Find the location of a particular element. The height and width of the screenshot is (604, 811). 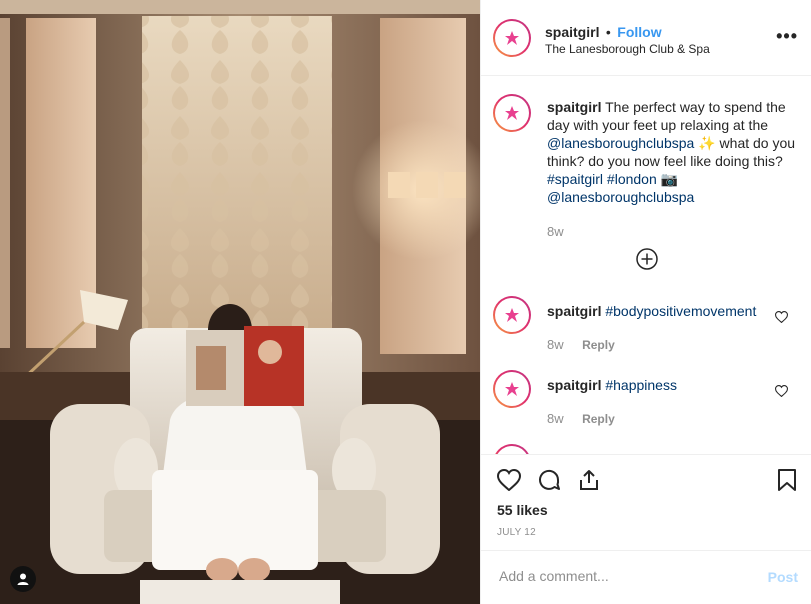

sparkles-emoji: ✨ is located at coordinates (707, 143).